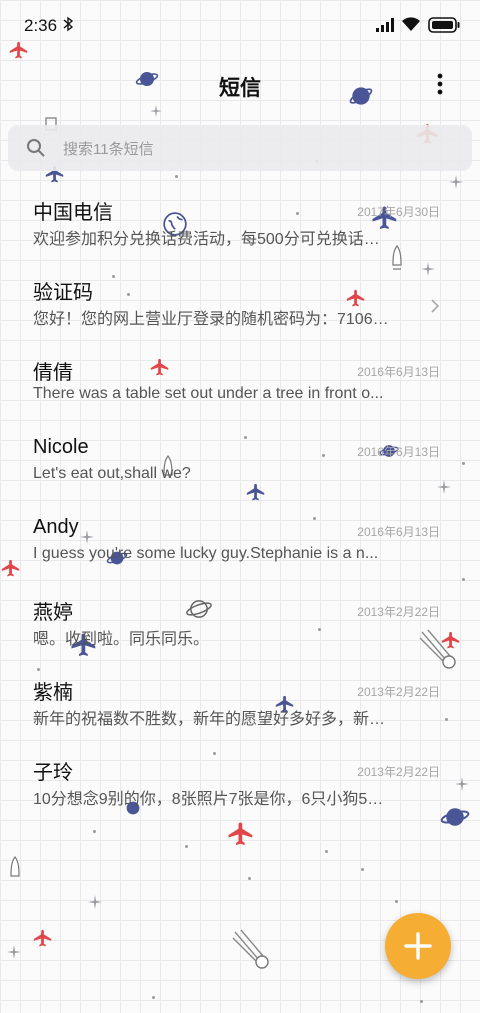 Image resolution: width=480 pixels, height=1013 pixels. Describe the element at coordinates (108, 149) in the screenshot. I see `search-placeholder: 搜索11条短信` at that location.